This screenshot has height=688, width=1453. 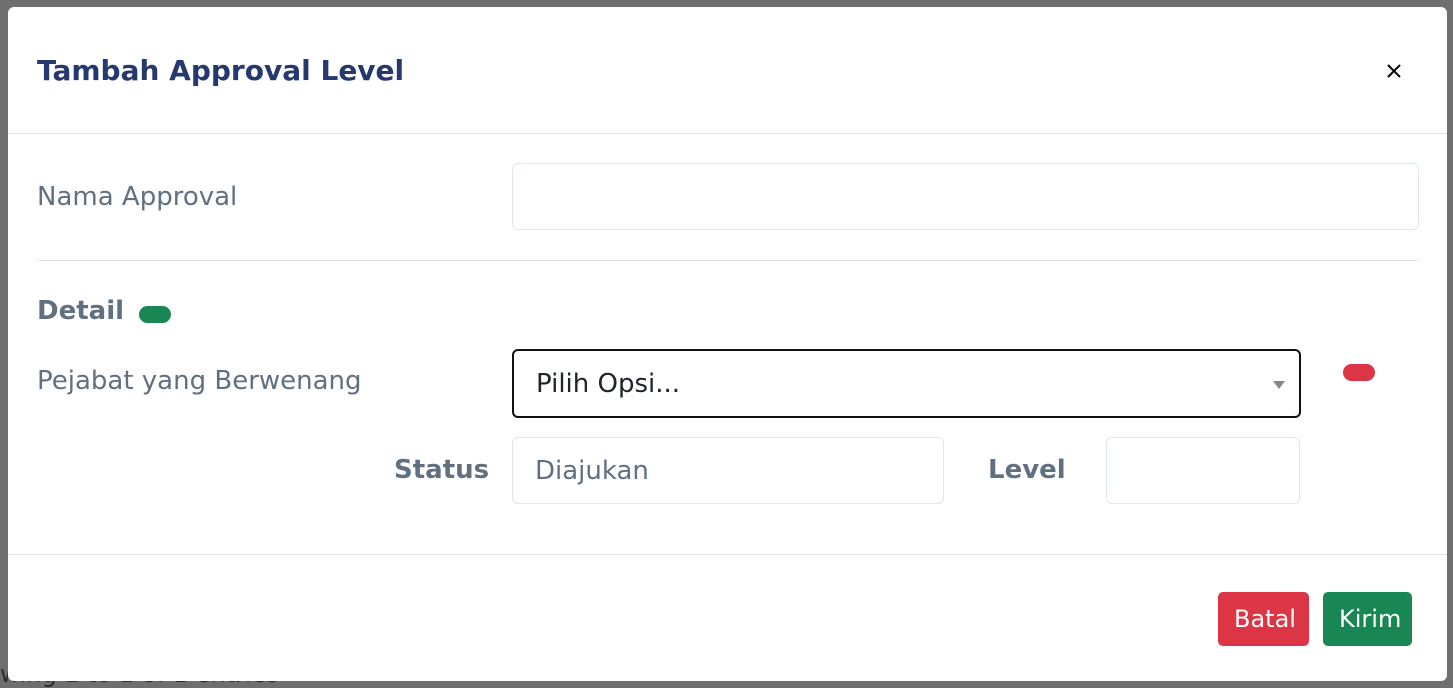 I want to click on section-divider, so click(x=728, y=260).